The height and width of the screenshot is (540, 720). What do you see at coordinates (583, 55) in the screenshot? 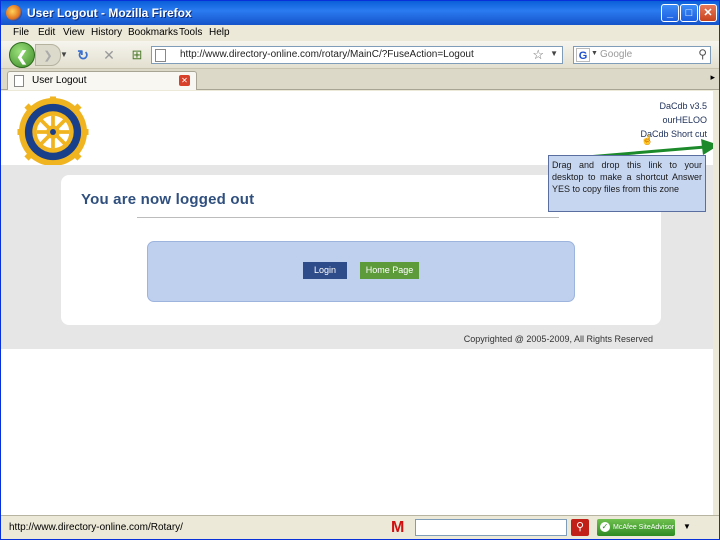
I see `google-icon: G` at bounding box center [583, 55].